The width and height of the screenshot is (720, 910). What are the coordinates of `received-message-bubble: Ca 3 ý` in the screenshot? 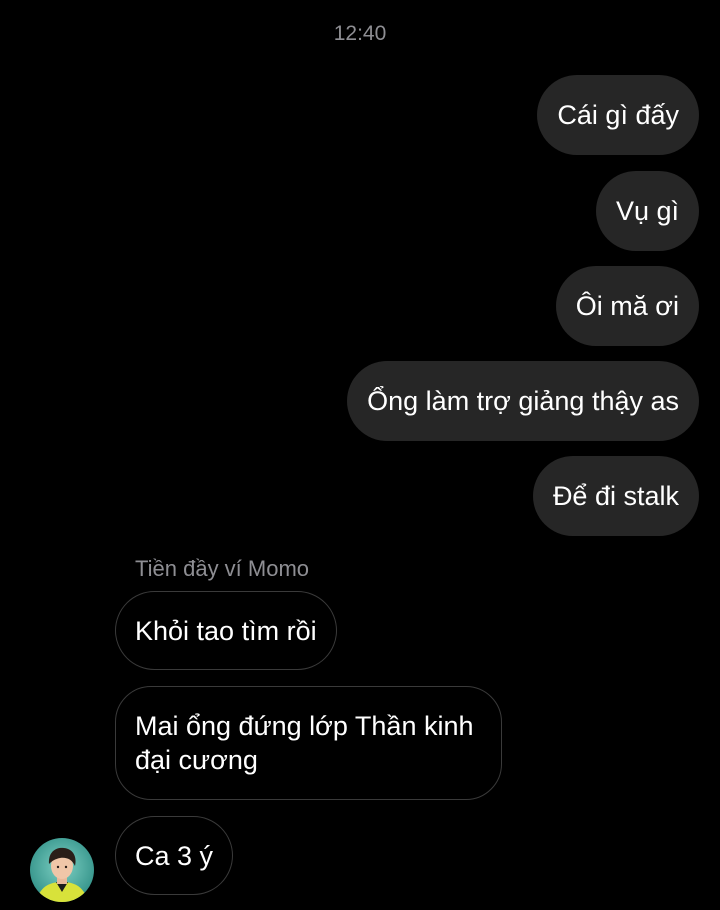 It's located at (174, 855).